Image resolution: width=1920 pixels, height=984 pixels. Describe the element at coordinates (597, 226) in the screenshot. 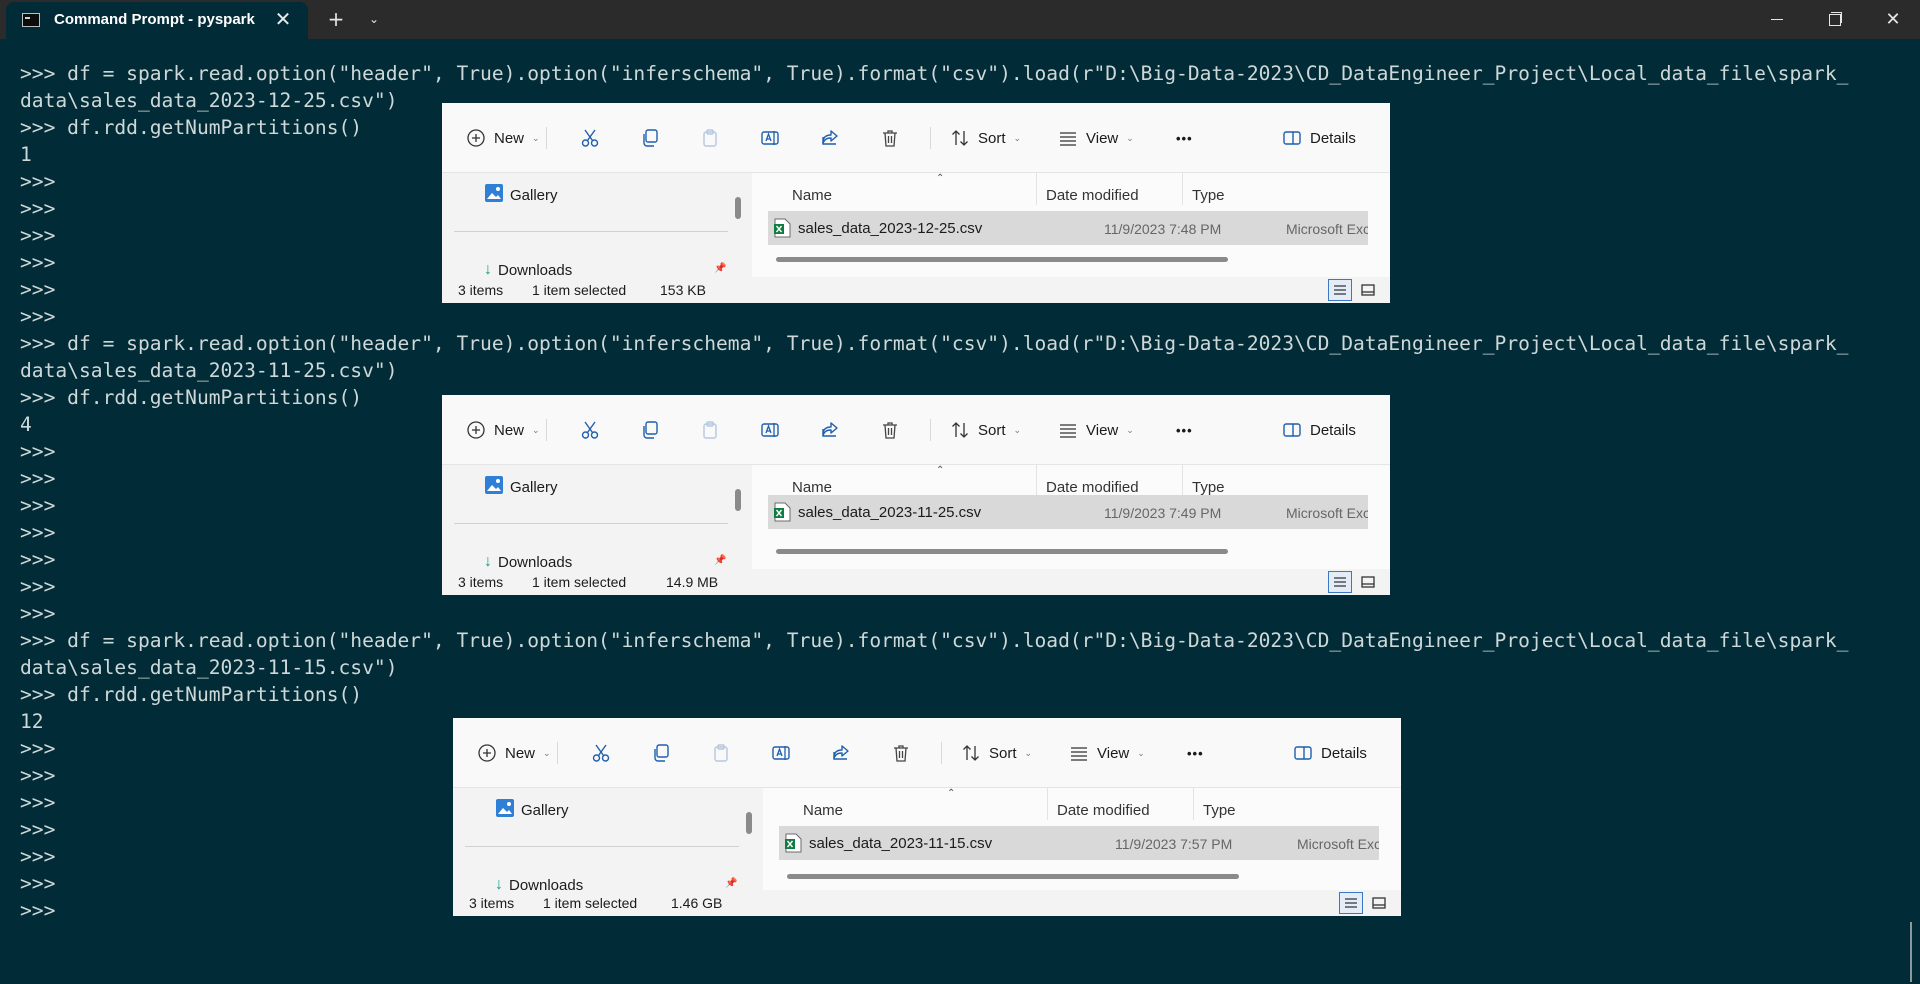

I see `navigation-pane: Gallery ↓ Downloads 📌` at that location.